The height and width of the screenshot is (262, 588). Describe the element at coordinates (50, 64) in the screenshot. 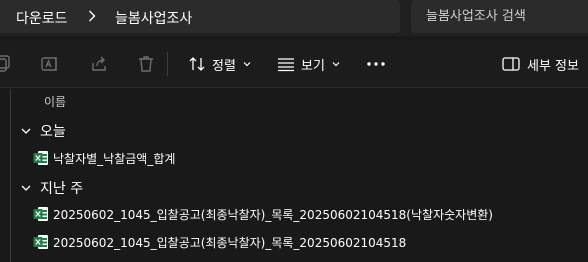

I see `rename-icon` at that location.